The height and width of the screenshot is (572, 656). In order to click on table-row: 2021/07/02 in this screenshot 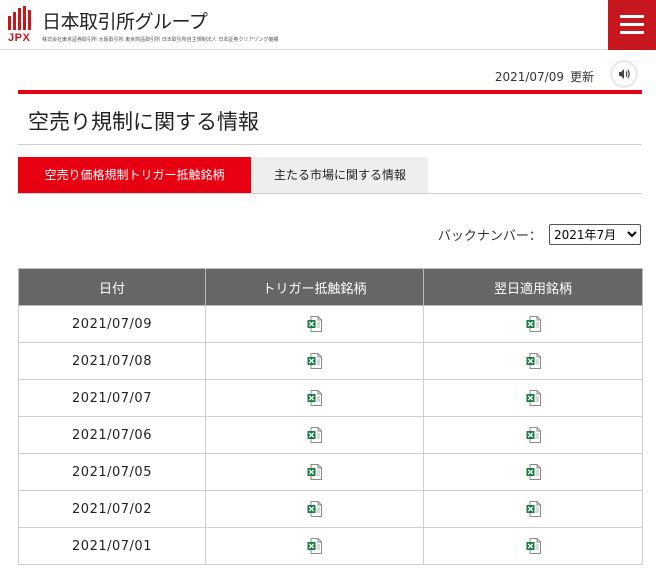, I will do `click(330, 509)`.